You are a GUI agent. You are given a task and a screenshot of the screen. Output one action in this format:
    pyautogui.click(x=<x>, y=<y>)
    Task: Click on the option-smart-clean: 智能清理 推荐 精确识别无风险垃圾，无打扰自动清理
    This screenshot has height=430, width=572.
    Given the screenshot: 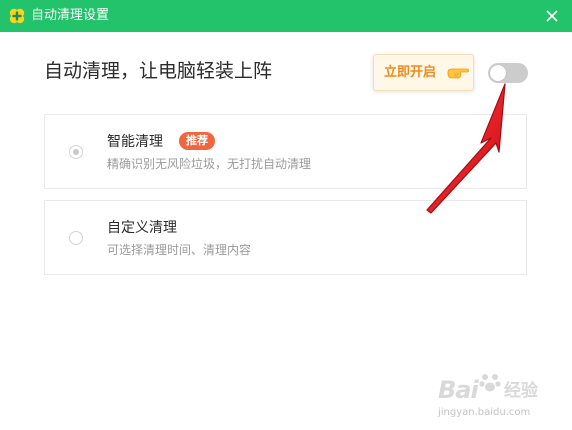 What is the action you would take?
    pyautogui.click(x=285, y=151)
    